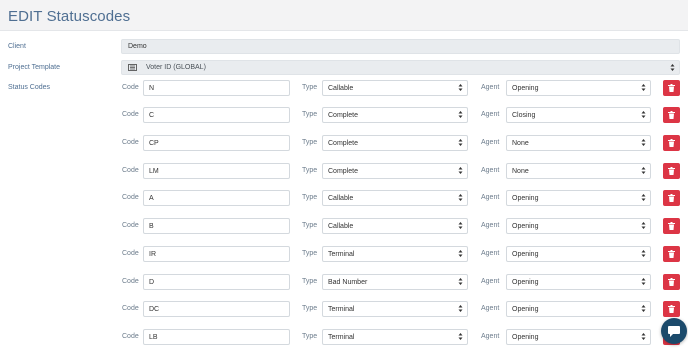  I want to click on agent-select: Closing, so click(578, 115).